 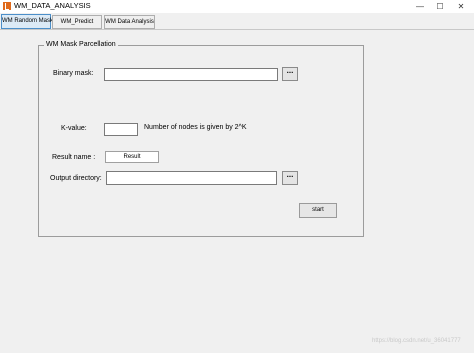 What do you see at coordinates (129, 22) in the screenshot?
I see `tab-wm-data-analysis: WM Data Analysis` at bounding box center [129, 22].